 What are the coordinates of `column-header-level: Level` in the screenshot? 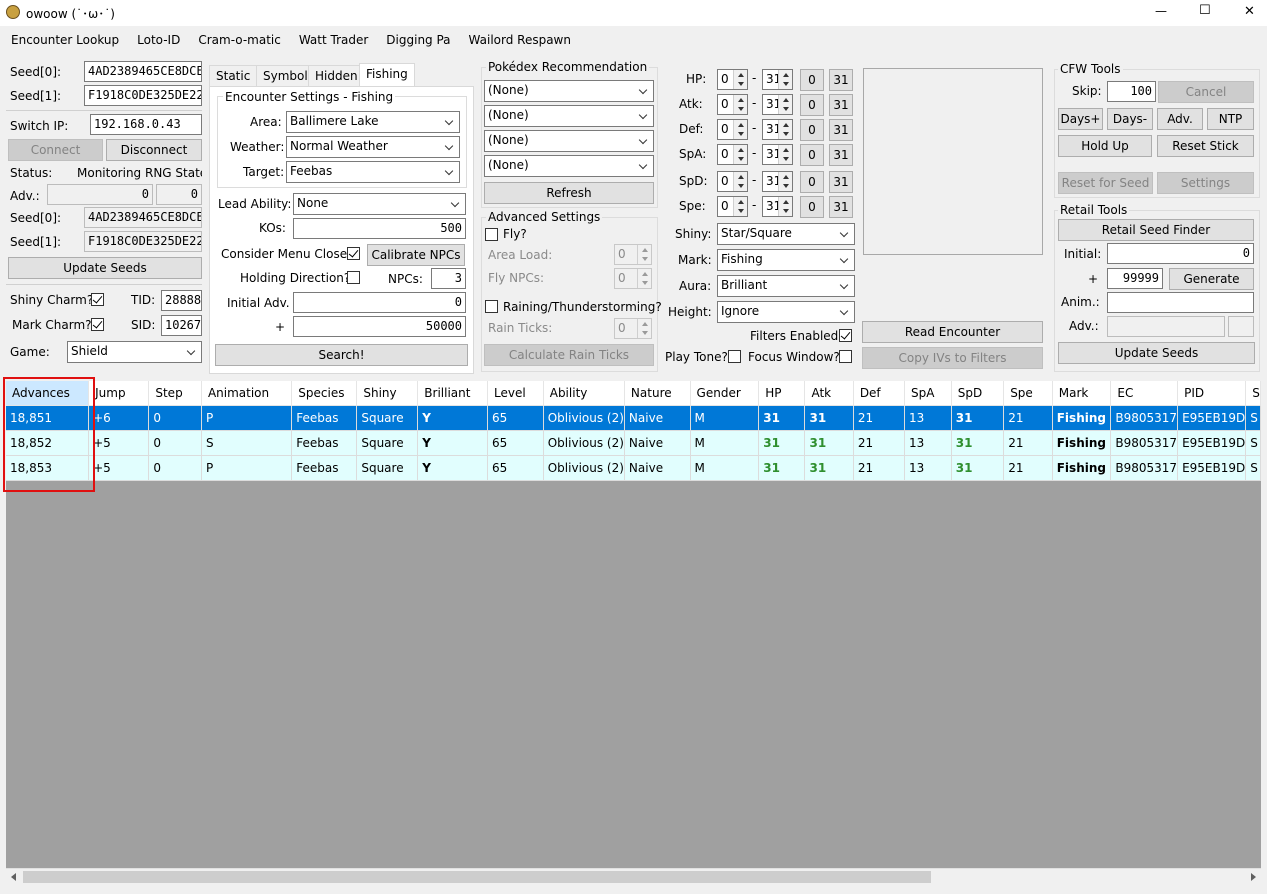 It's located at (515, 393).